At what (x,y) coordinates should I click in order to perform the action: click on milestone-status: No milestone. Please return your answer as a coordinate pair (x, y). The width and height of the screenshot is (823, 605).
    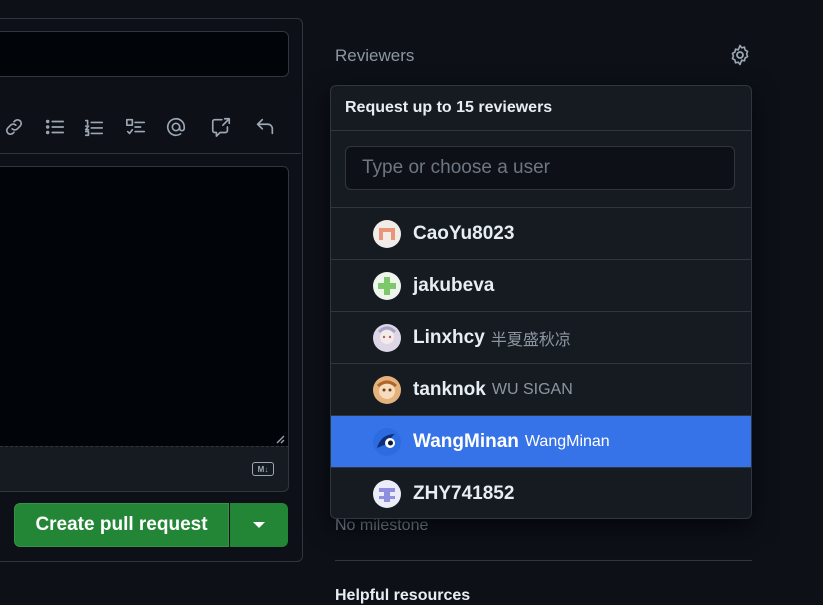
    Looking at the image, I should click on (382, 525).